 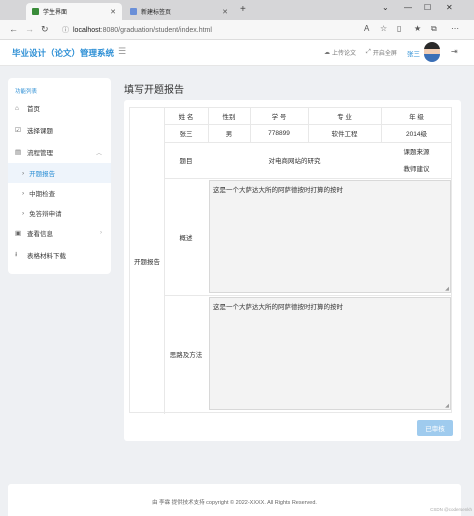 I want to click on overview-text: 这是一个大萨达大所的阿萨德按时打算的按时, so click(x=278, y=190).